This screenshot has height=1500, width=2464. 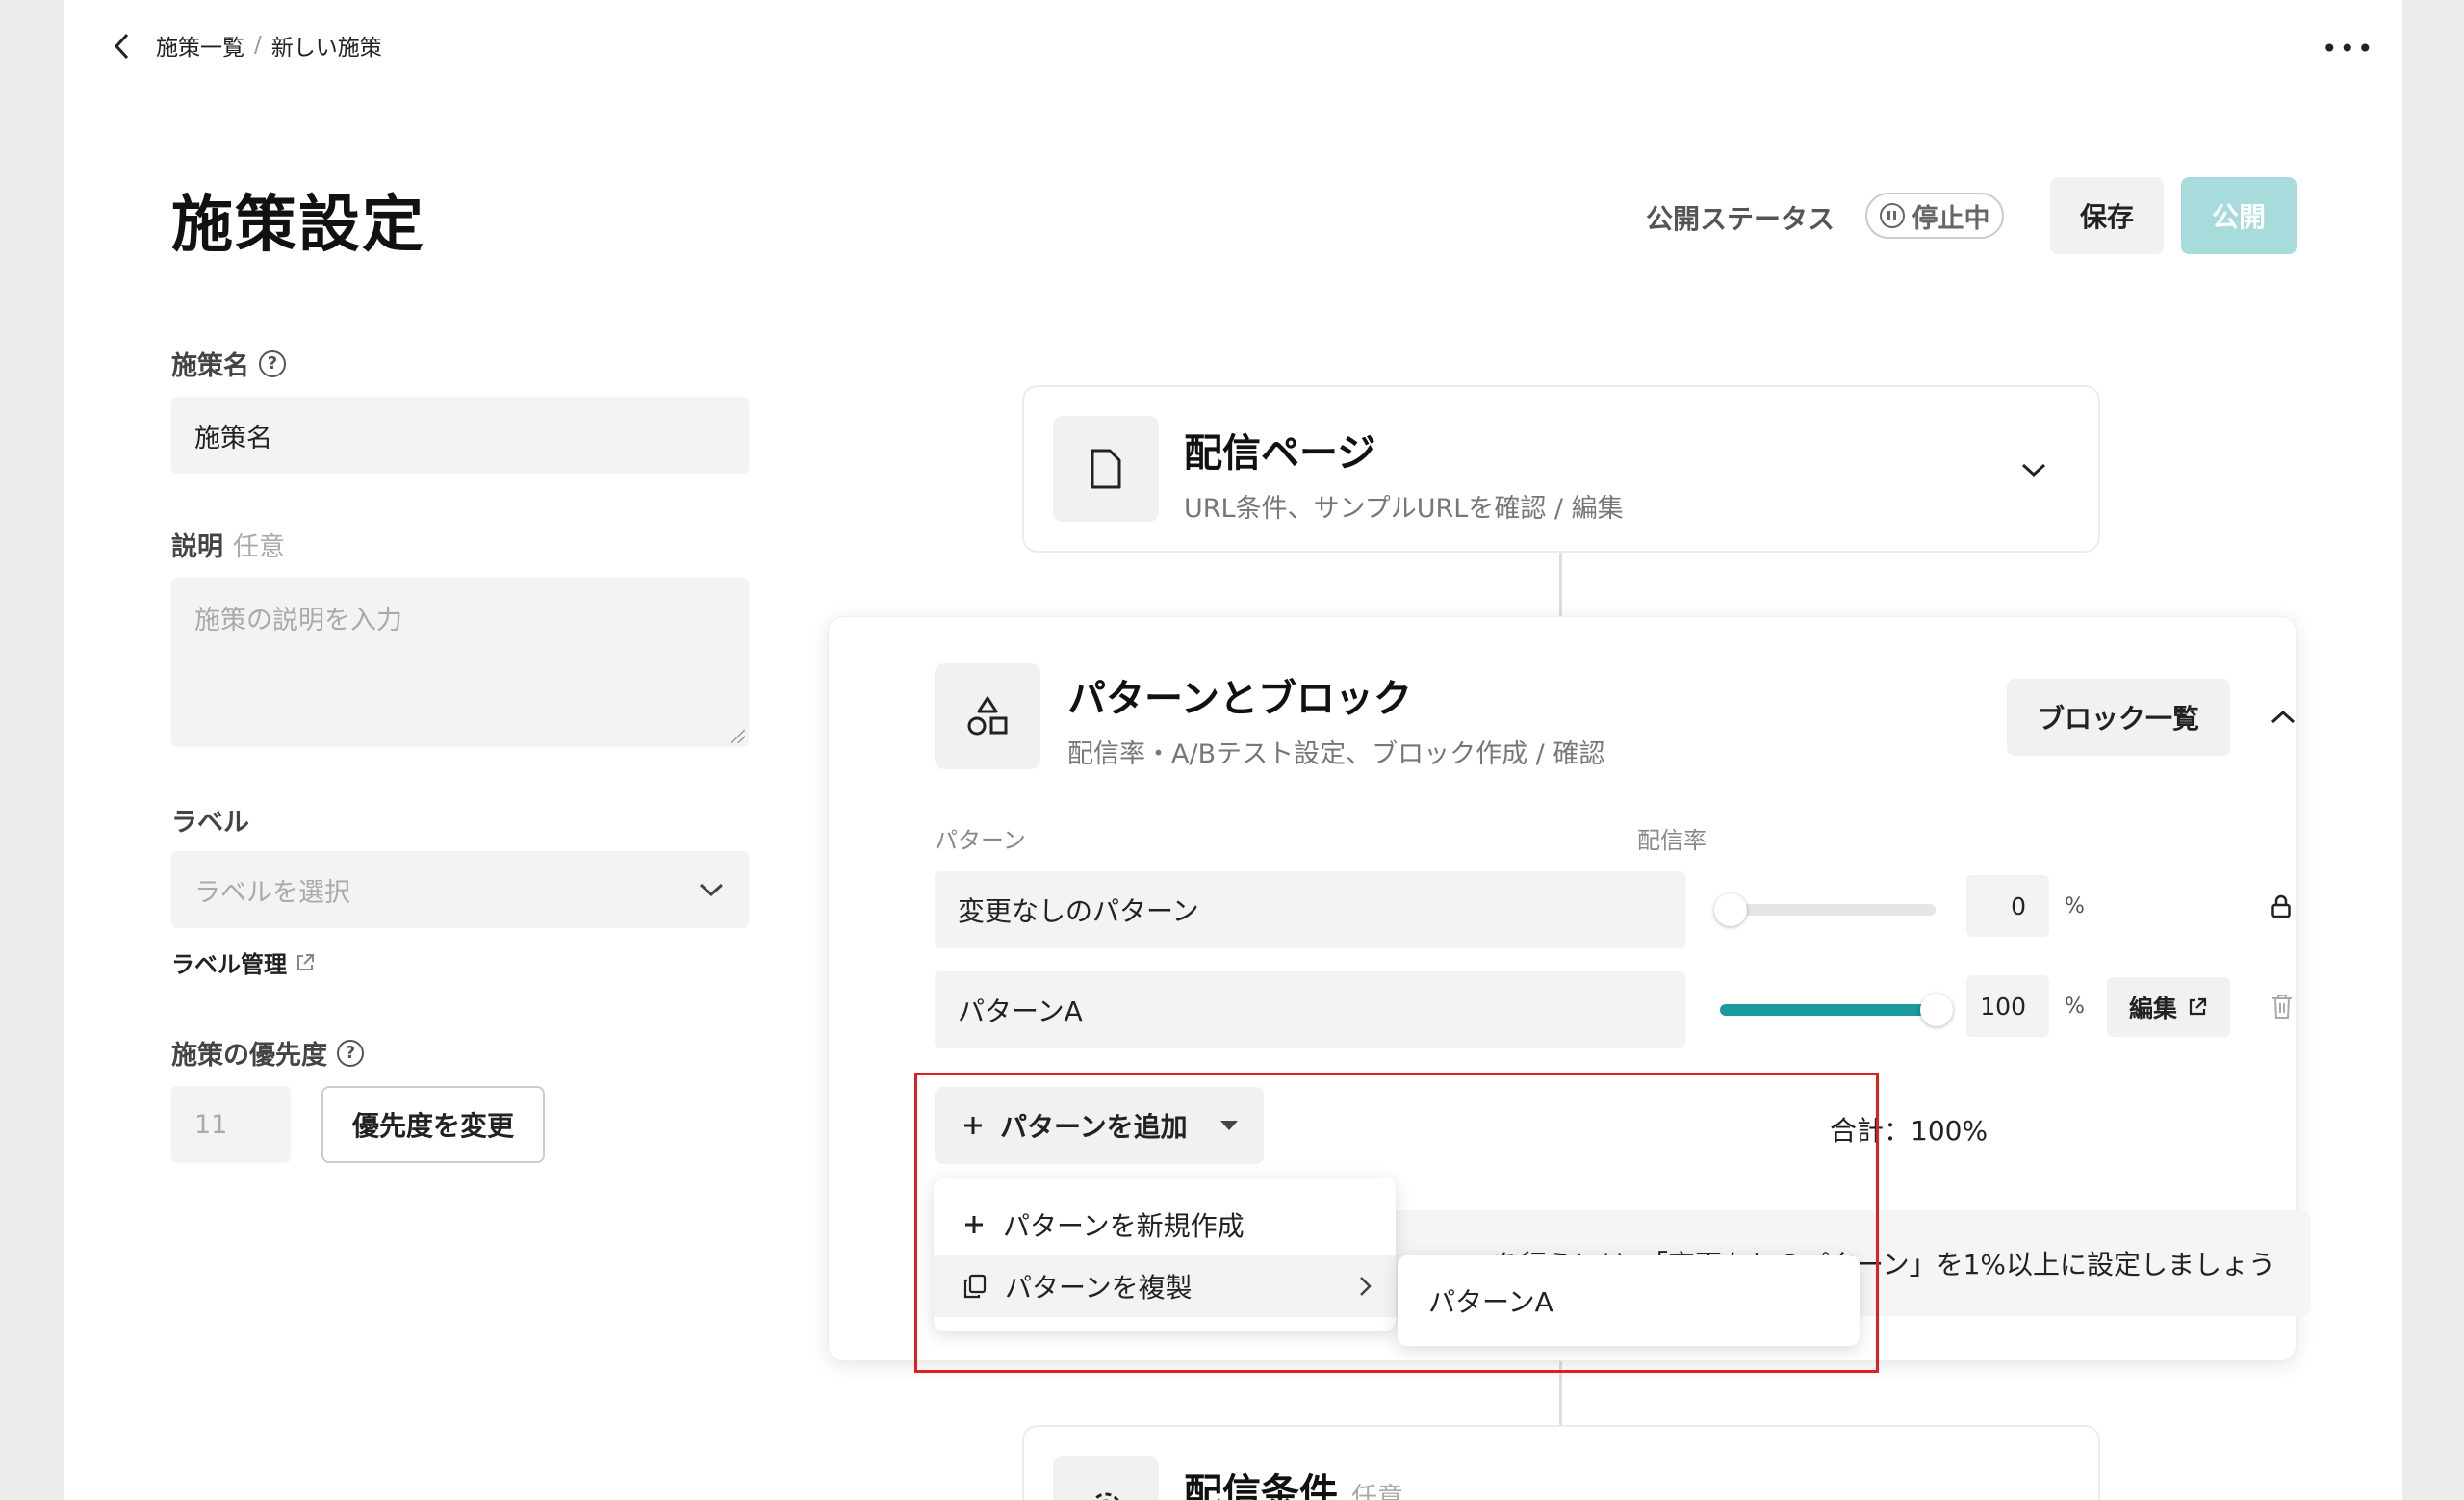 What do you see at coordinates (1561, 469) in the screenshot?
I see `delivery-page-card: 配信ページ URL条件、サンプルURLを確認 / 編集` at bounding box center [1561, 469].